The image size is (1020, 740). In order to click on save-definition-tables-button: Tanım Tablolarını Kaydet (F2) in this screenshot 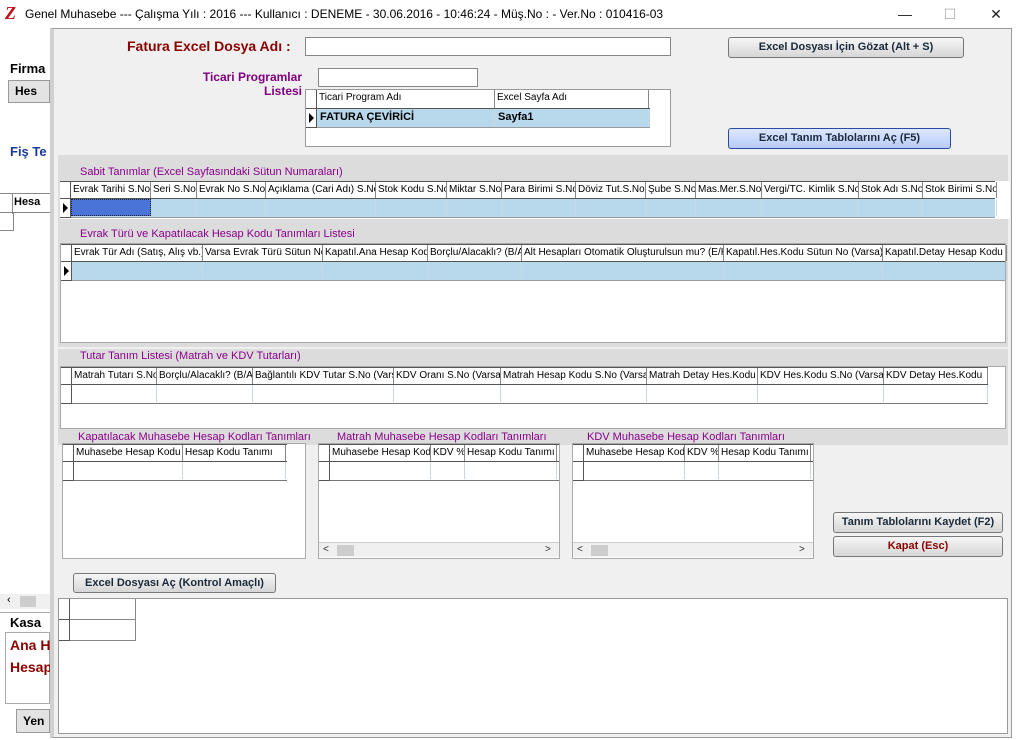, I will do `click(918, 522)`.